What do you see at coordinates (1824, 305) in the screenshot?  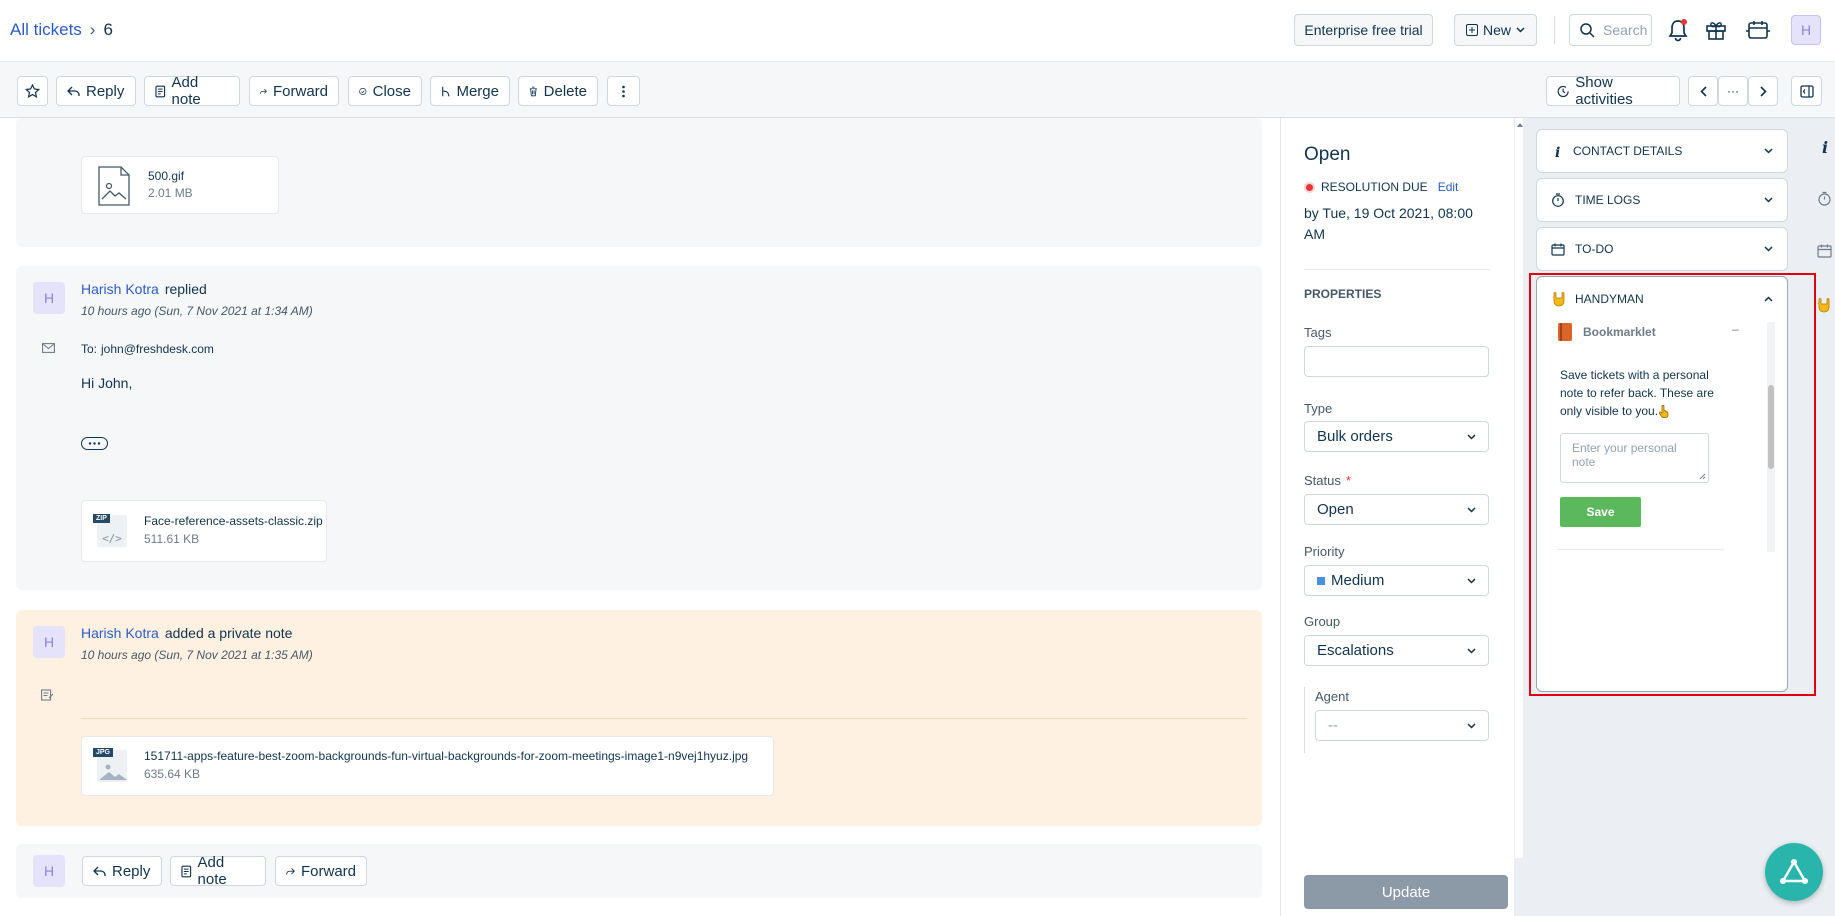 I see `rail-handyman-icon` at bounding box center [1824, 305].